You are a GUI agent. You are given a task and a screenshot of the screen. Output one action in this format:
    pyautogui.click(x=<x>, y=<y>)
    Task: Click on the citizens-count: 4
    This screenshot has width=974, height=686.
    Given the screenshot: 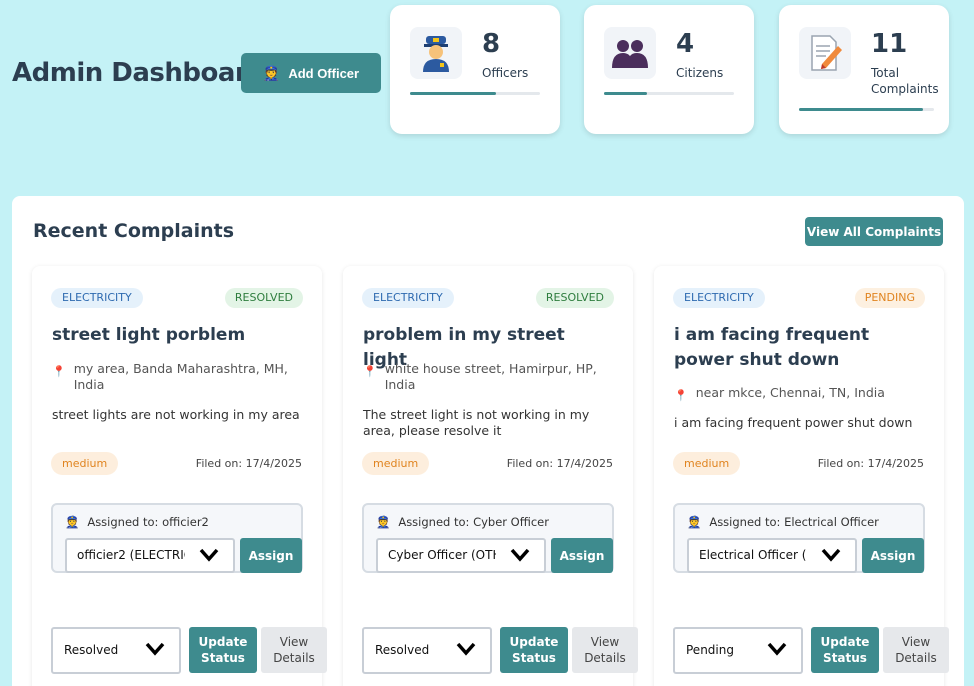 What is the action you would take?
    pyautogui.click(x=685, y=44)
    